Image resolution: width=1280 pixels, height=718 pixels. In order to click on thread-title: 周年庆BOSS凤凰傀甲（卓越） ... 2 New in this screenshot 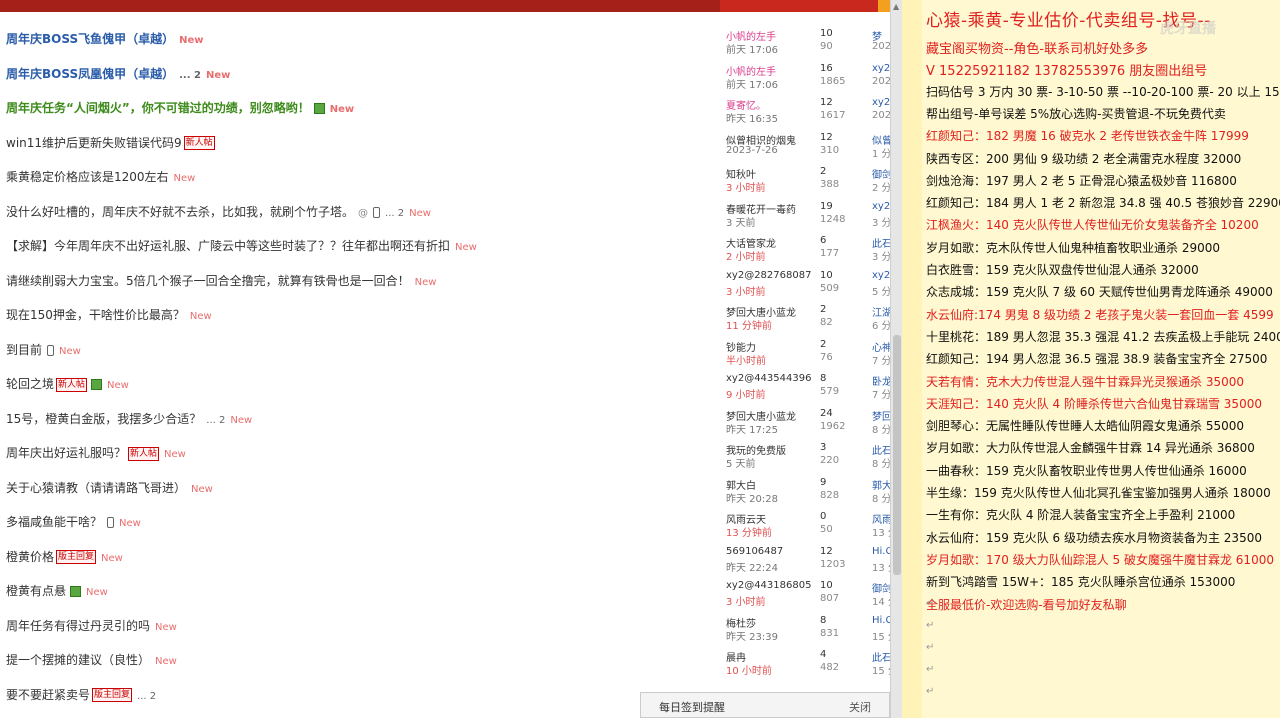, I will do `click(118, 73)`.